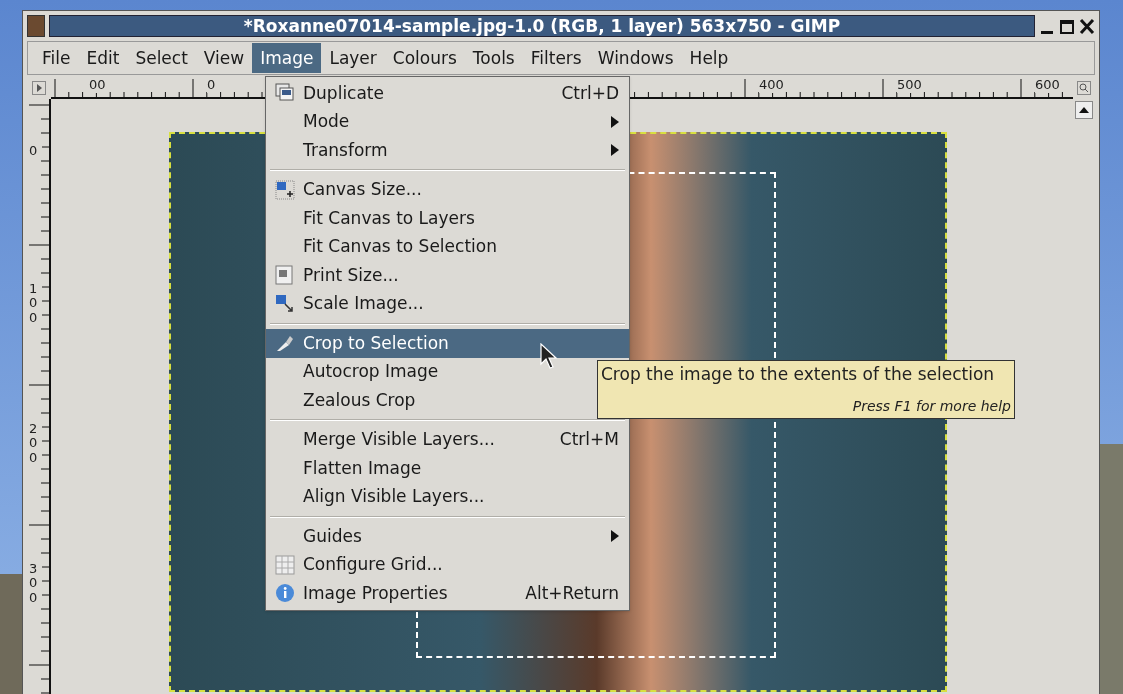 The width and height of the screenshot is (1123, 694). I want to click on menu-bar-item: Colours, so click(424, 58).